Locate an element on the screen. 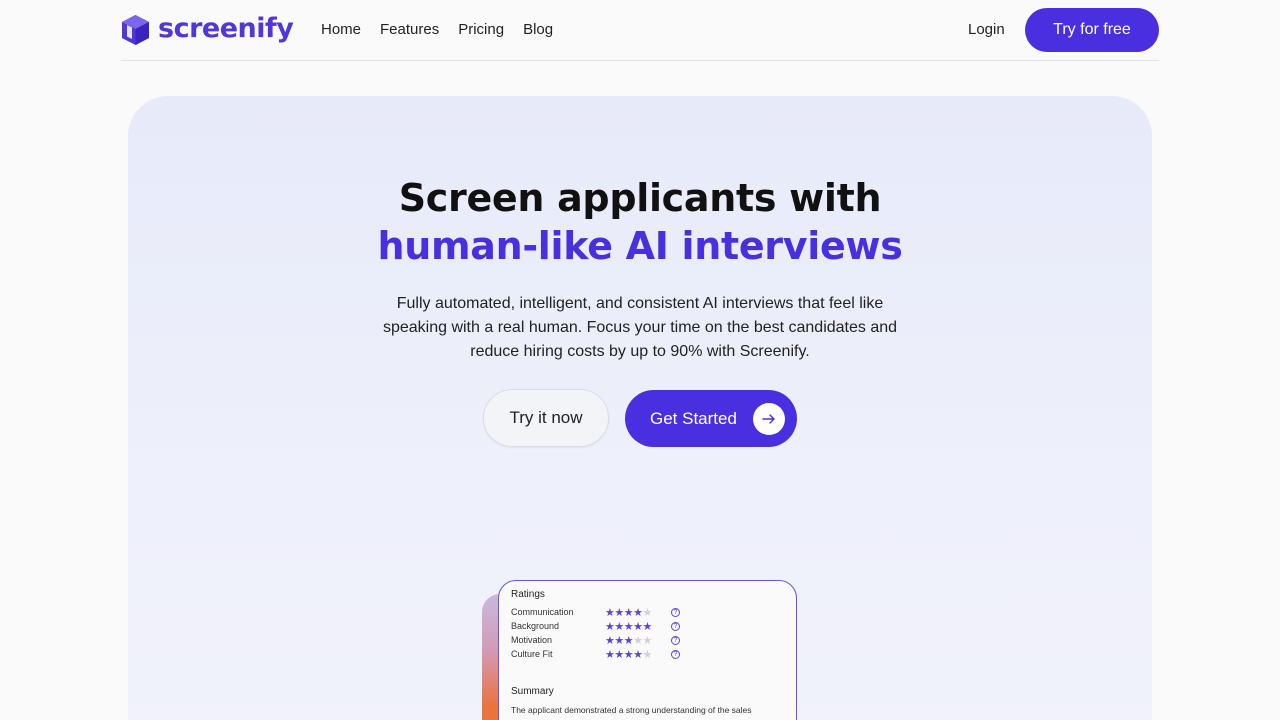 This screenshot has width=1280, height=720. logo: screenify is located at coordinates (207, 30).